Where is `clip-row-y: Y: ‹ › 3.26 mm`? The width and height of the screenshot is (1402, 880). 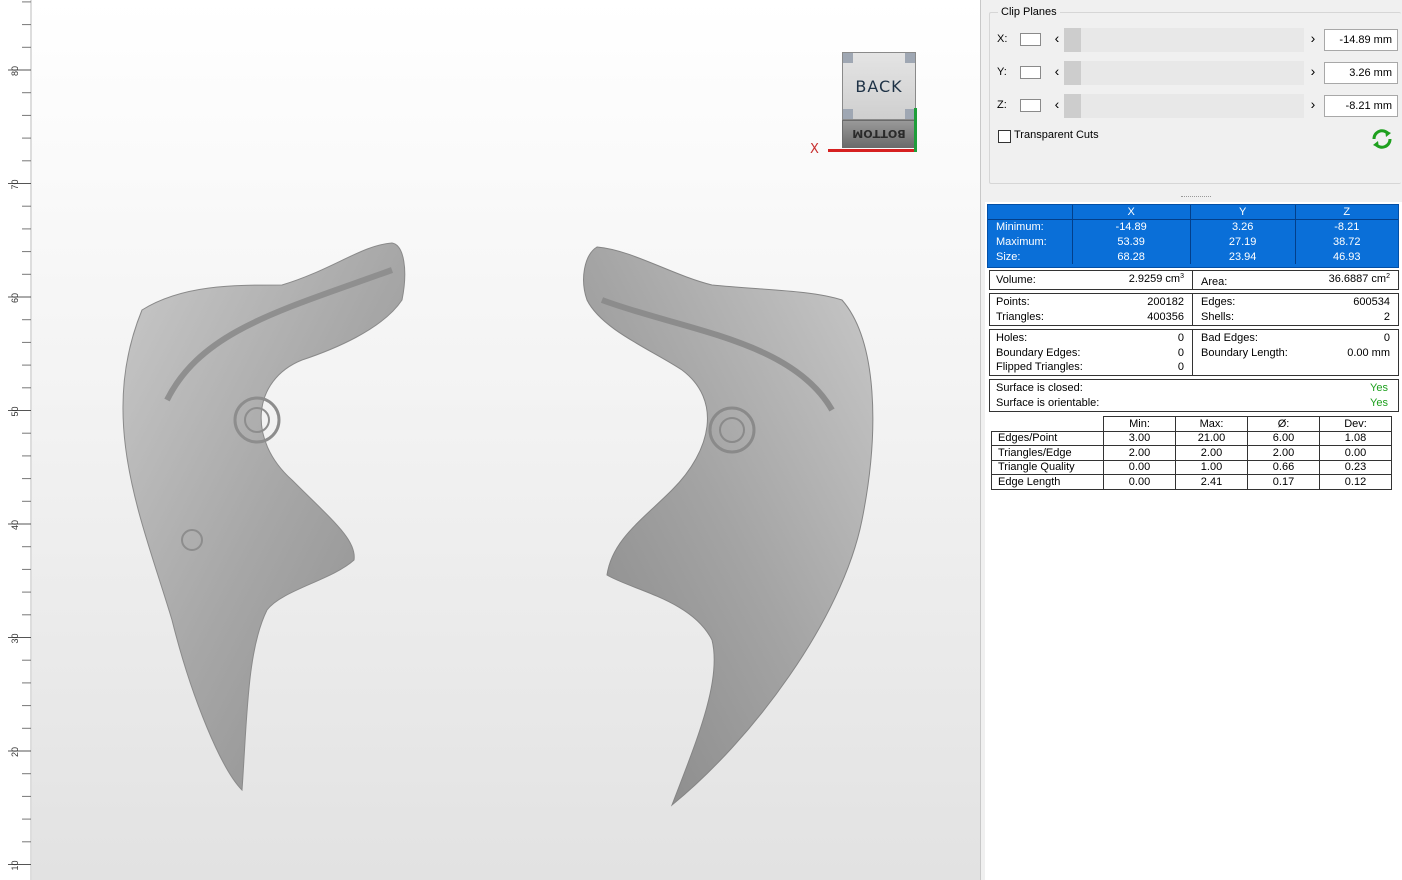
clip-row-y: Y: ‹ › 3.26 mm is located at coordinates (1196, 73).